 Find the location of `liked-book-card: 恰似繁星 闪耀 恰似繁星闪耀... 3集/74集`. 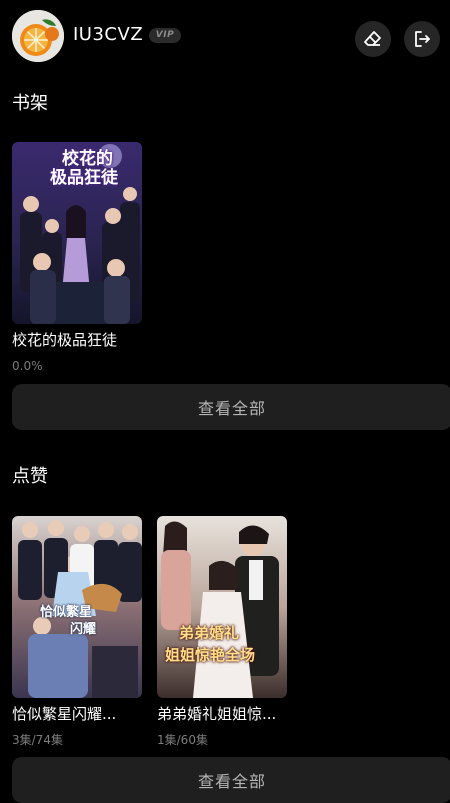

liked-book-card: 恰似繁星 闪耀 恰似繁星闪耀... 3集/74集 is located at coordinates (77, 632).